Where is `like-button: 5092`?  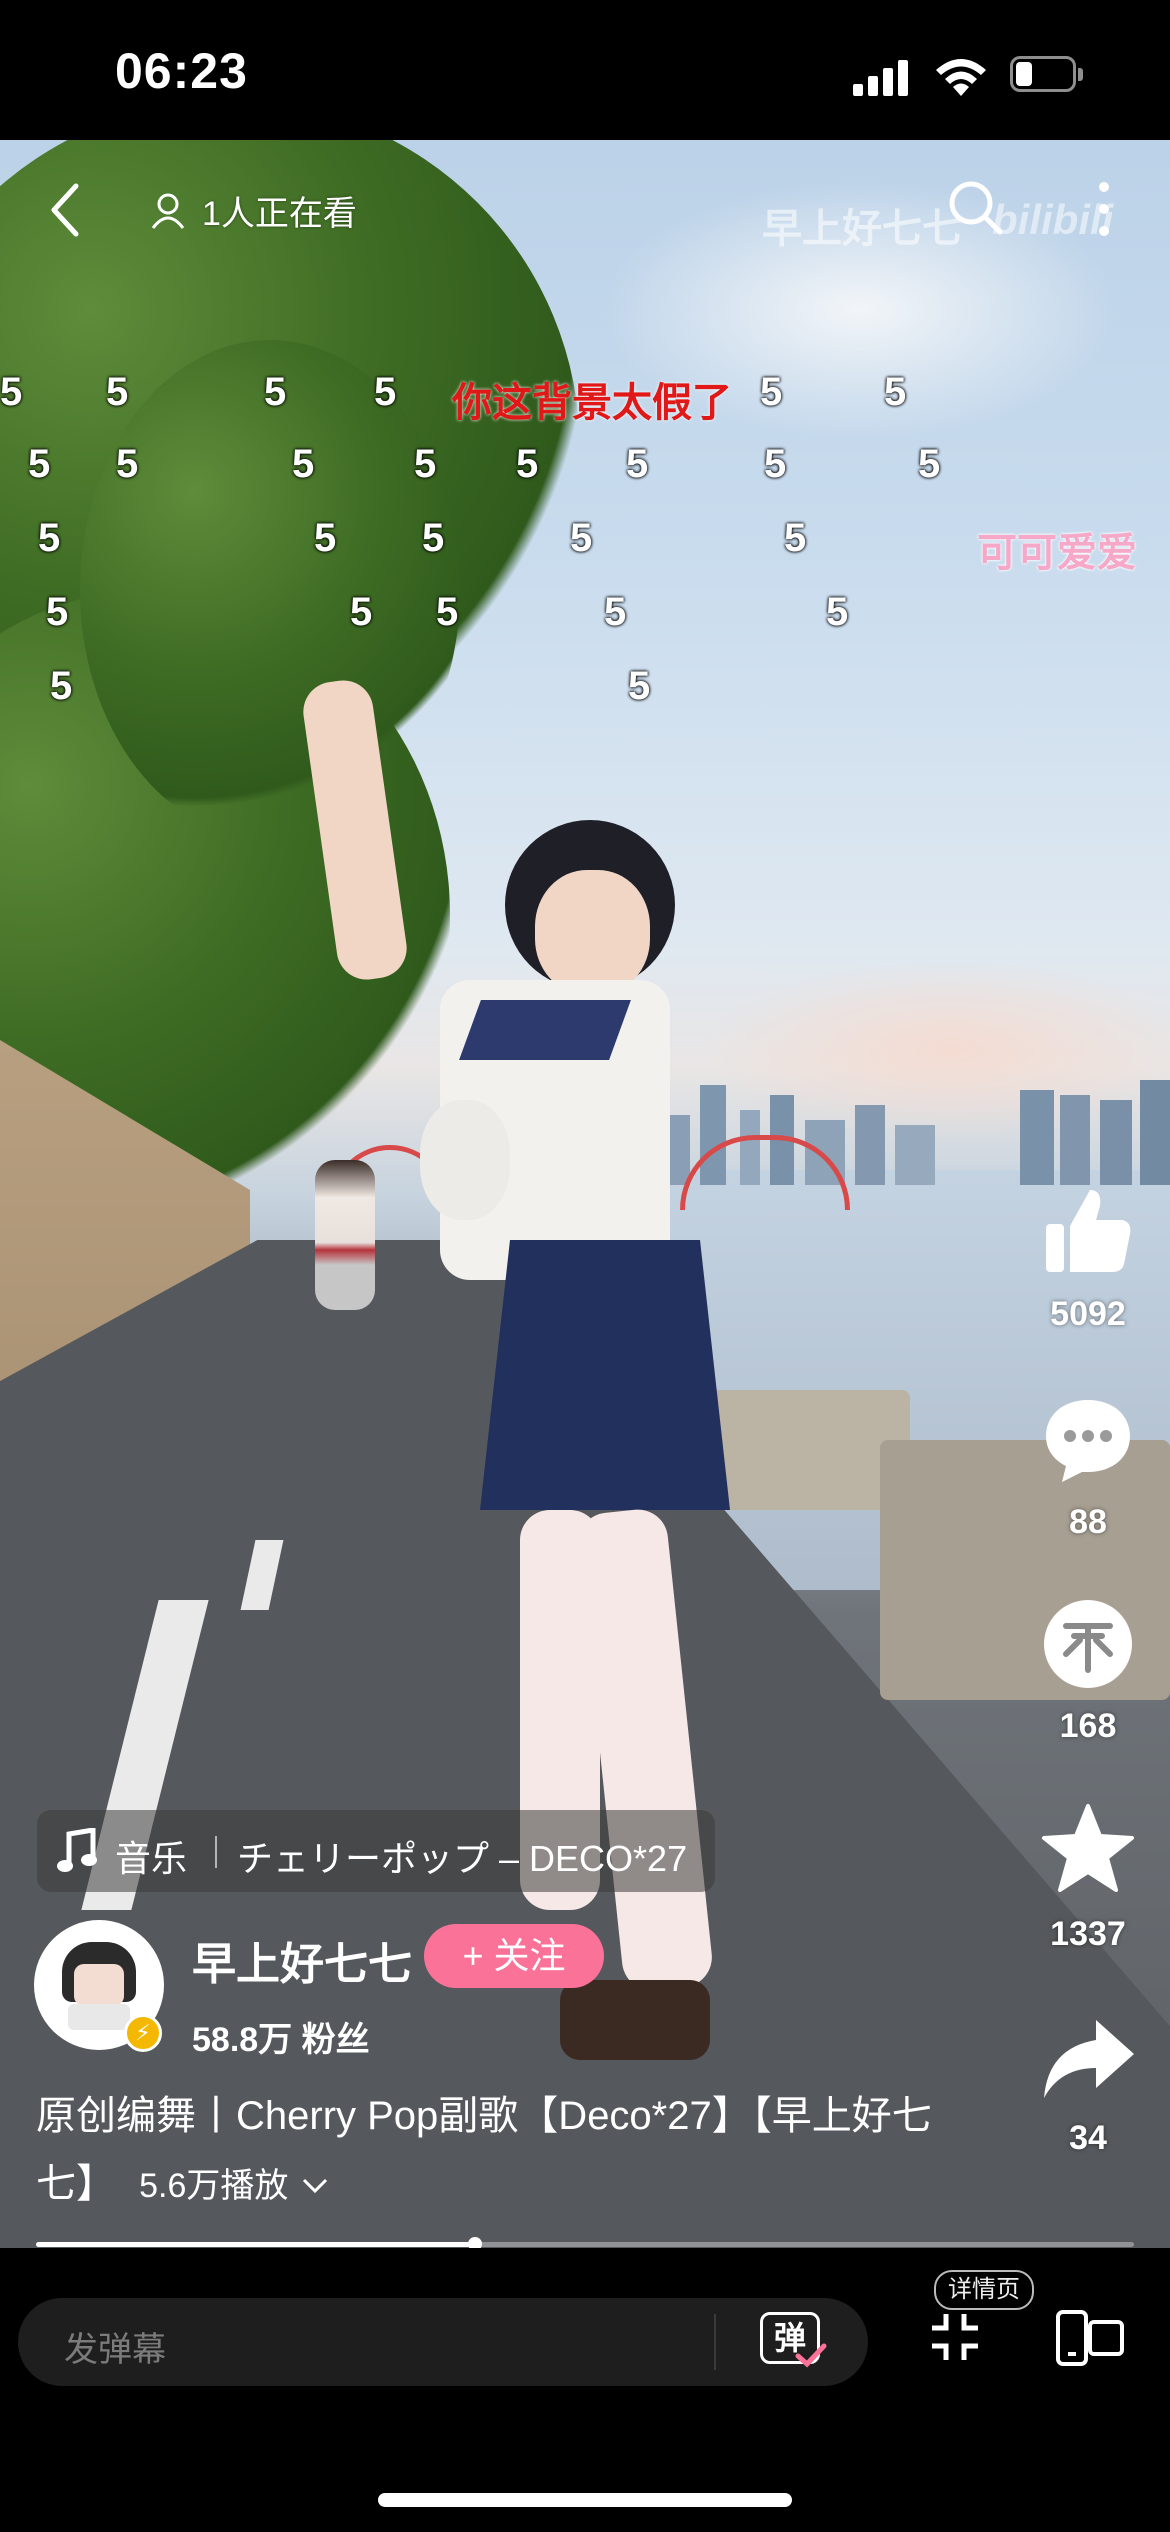 like-button: 5092 is located at coordinates (1088, 1259).